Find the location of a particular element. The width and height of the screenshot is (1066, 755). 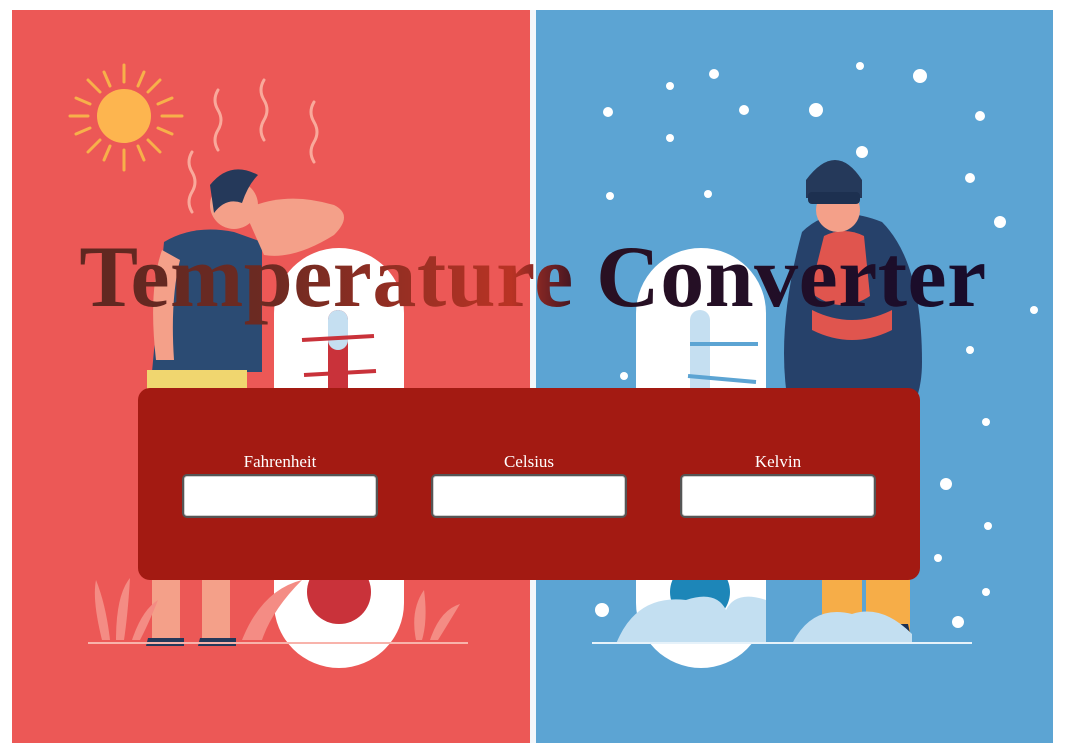

fahrenheit-label: Fahrenheit is located at coordinates (280, 461).